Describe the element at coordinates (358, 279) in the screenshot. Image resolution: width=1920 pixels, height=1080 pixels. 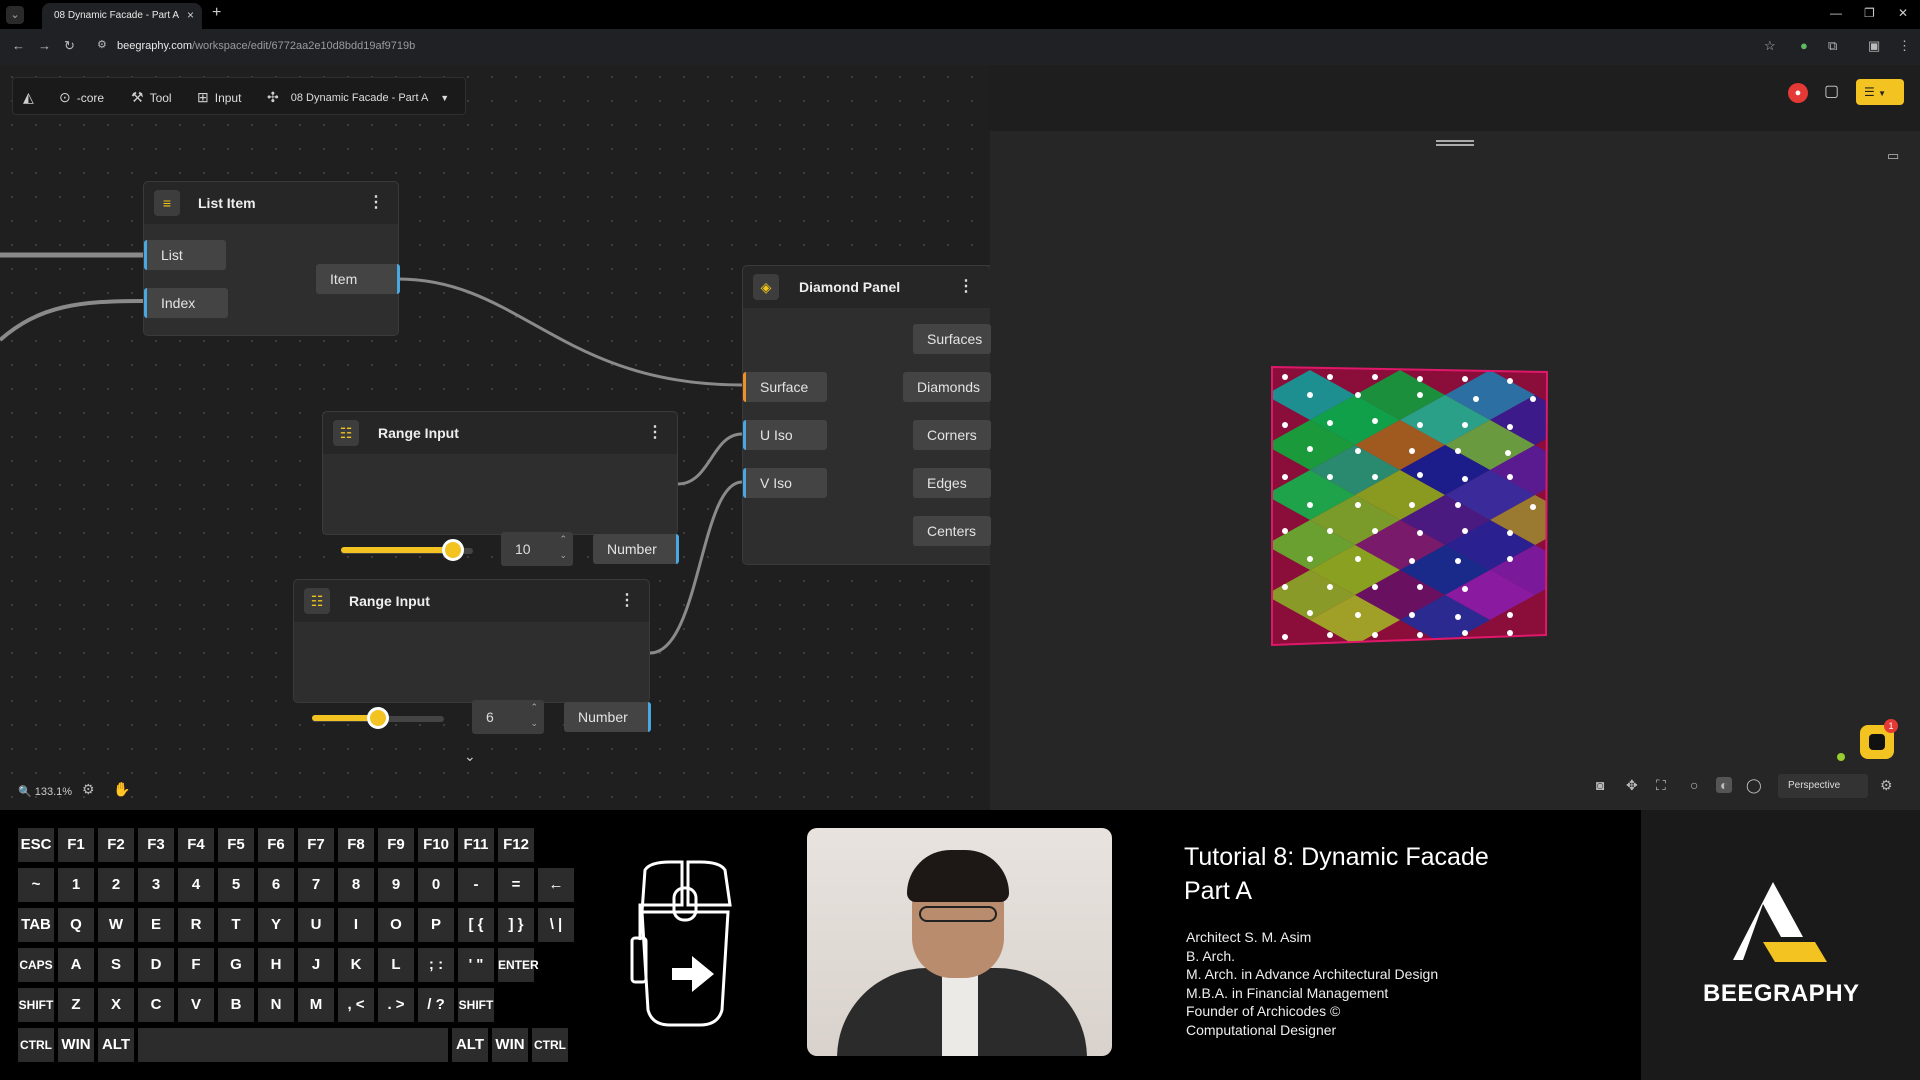
I see `port-item: Item` at that location.